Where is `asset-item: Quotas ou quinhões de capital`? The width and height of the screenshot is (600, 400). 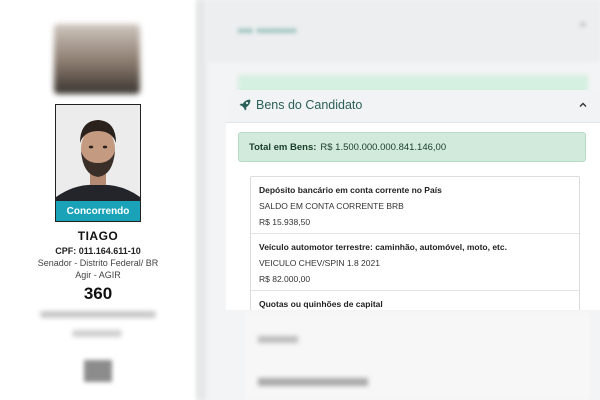
asset-item: Quotas ou quinhões de capital is located at coordinates (415, 300).